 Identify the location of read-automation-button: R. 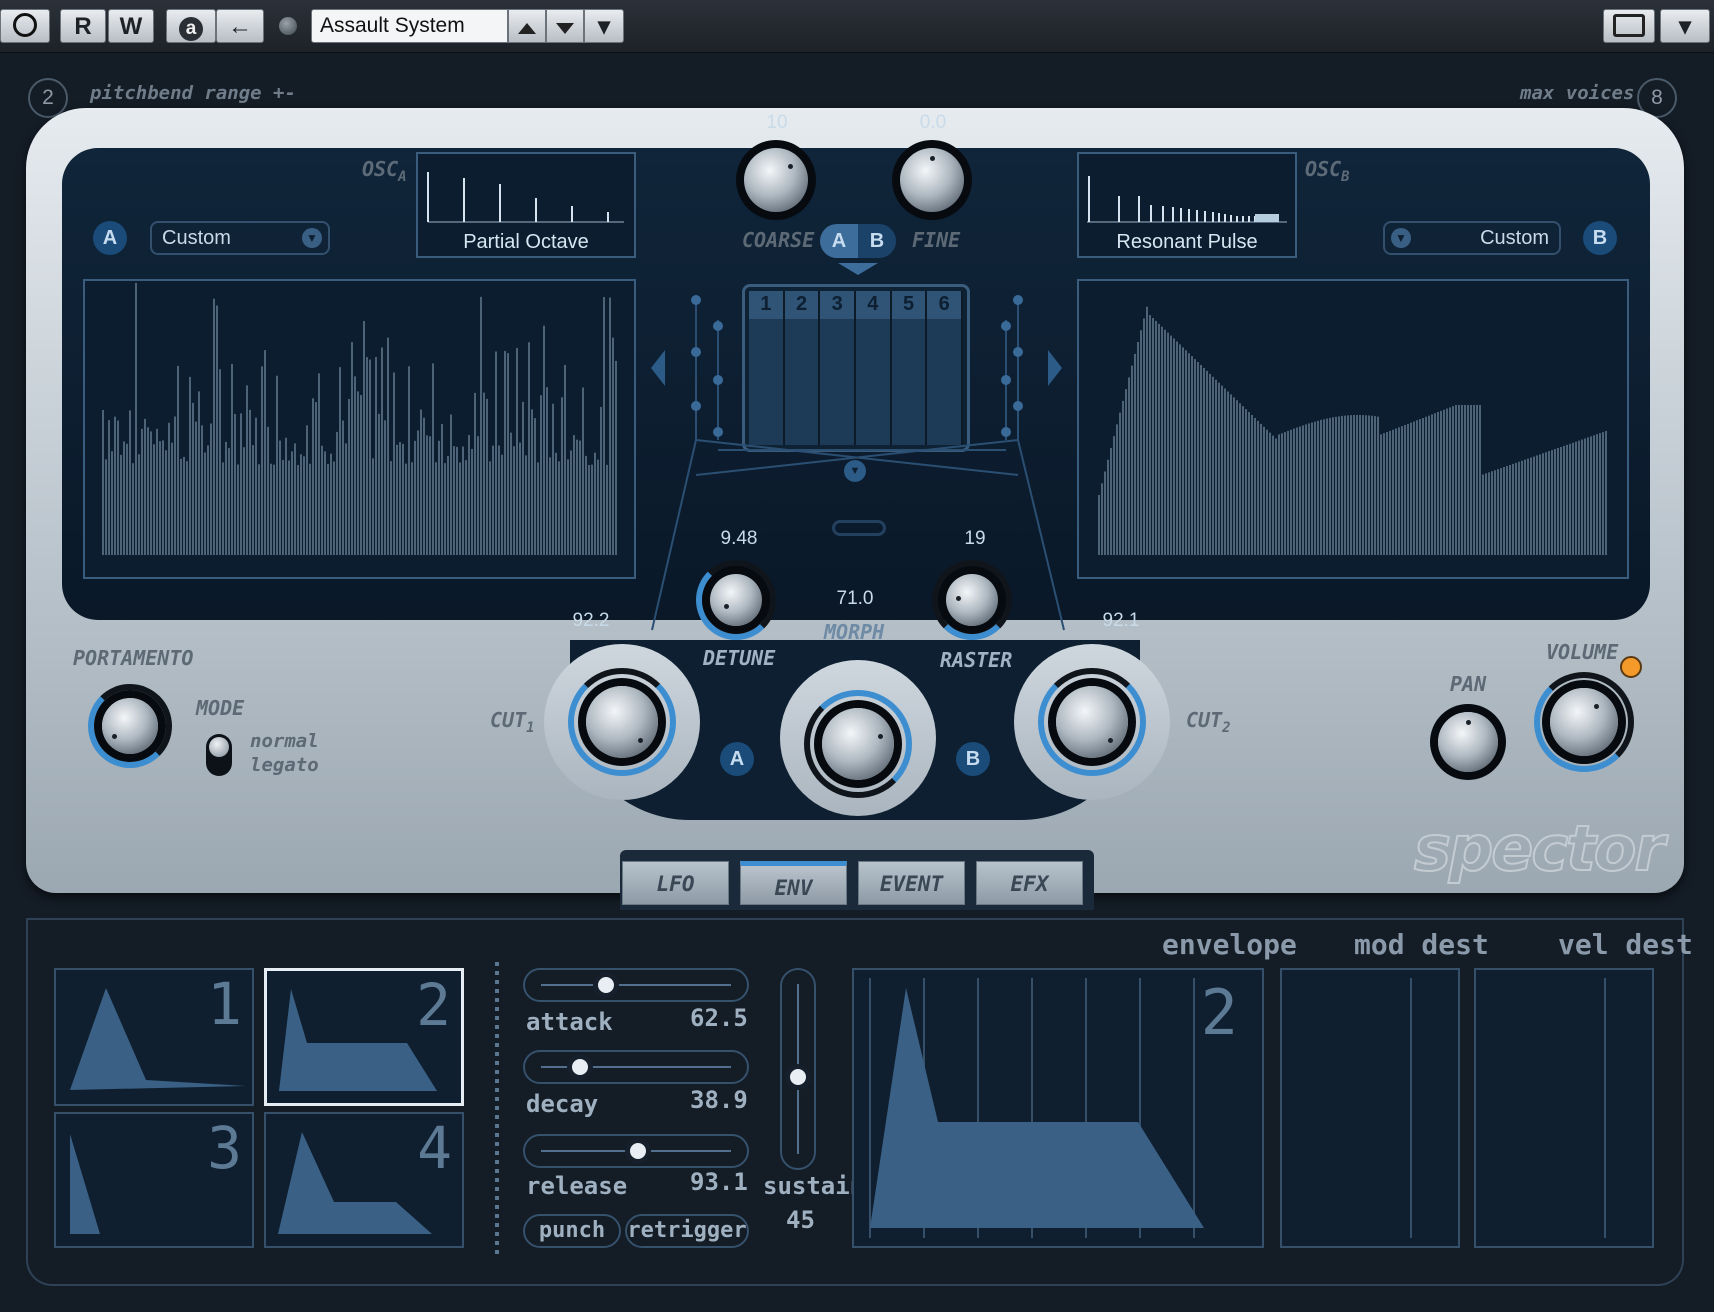
(83, 26).